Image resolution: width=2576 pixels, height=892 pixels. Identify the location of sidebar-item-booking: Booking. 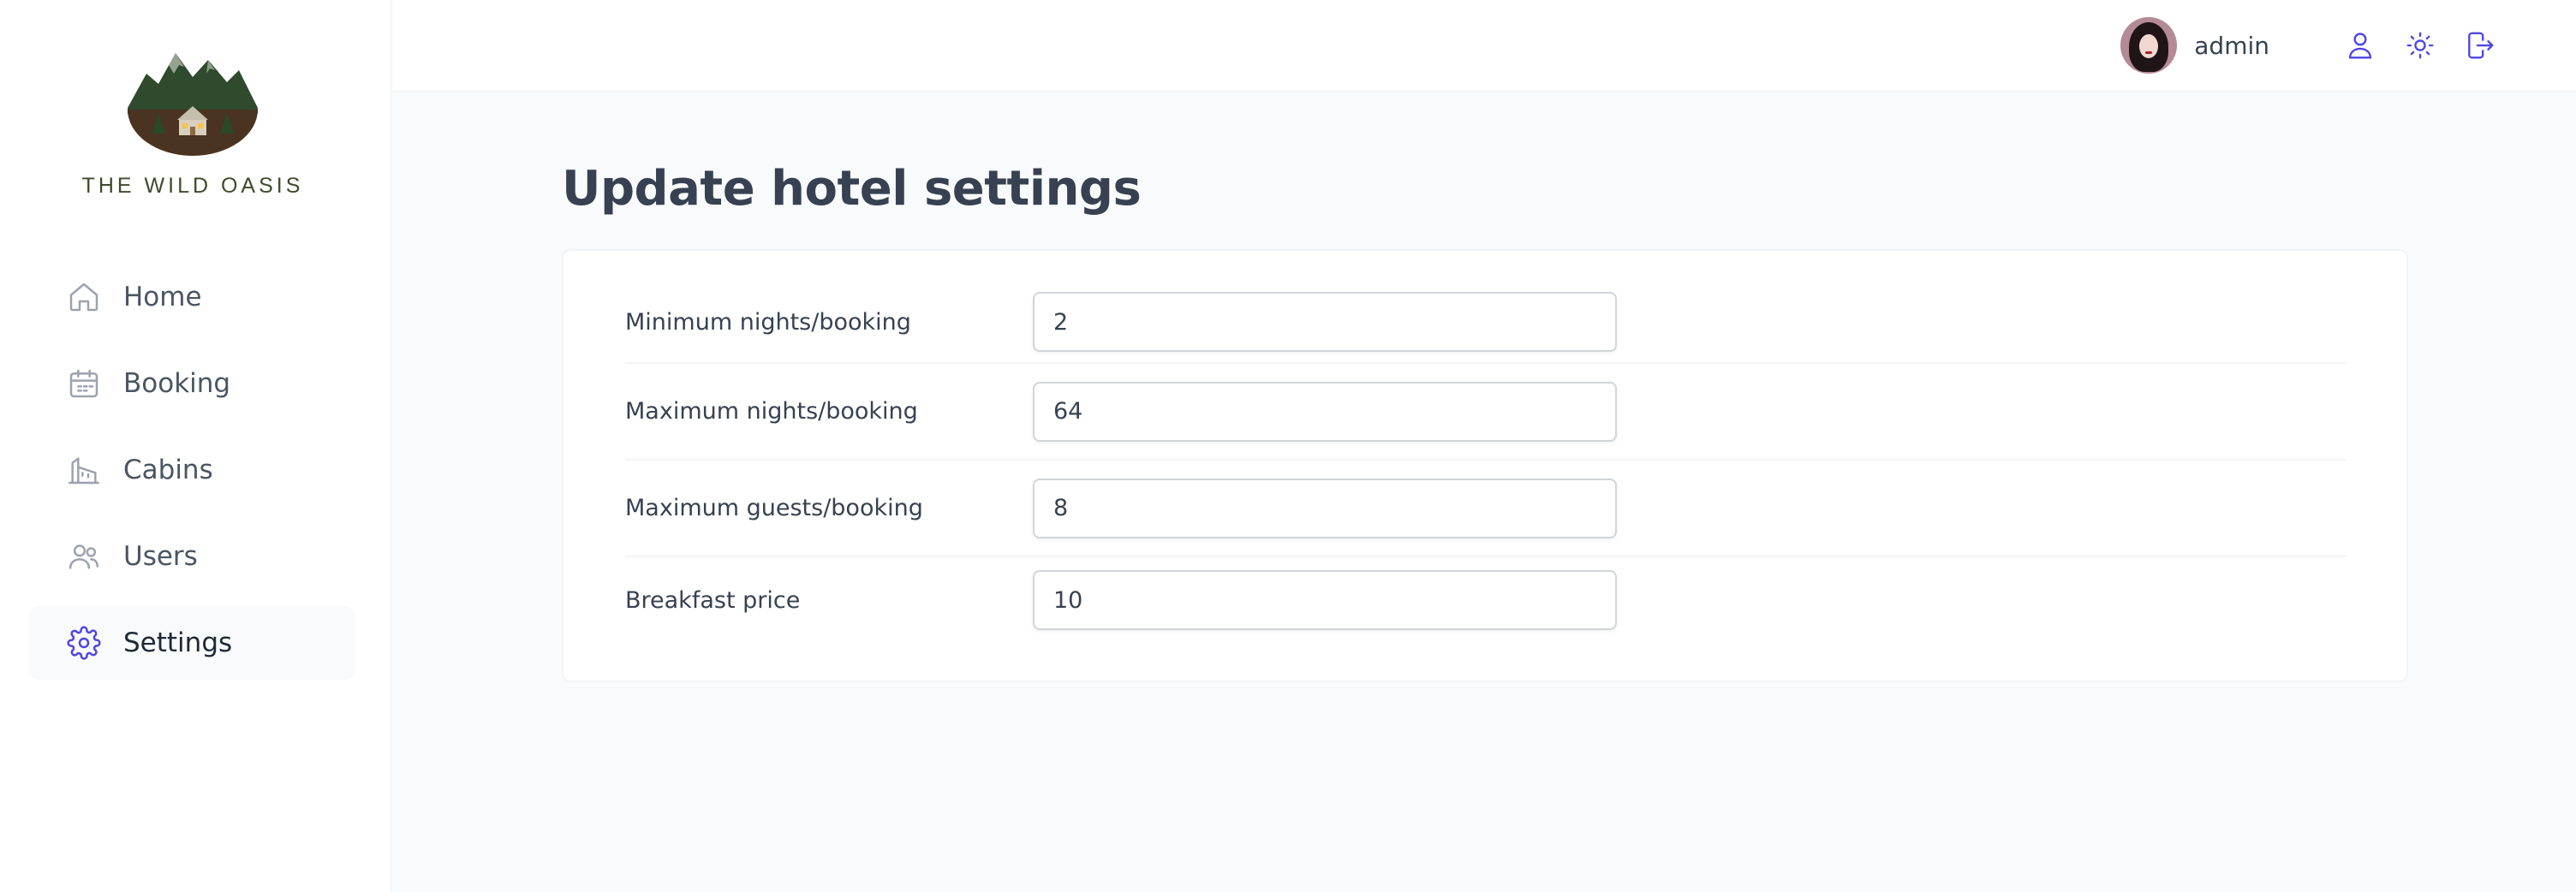
(192, 383).